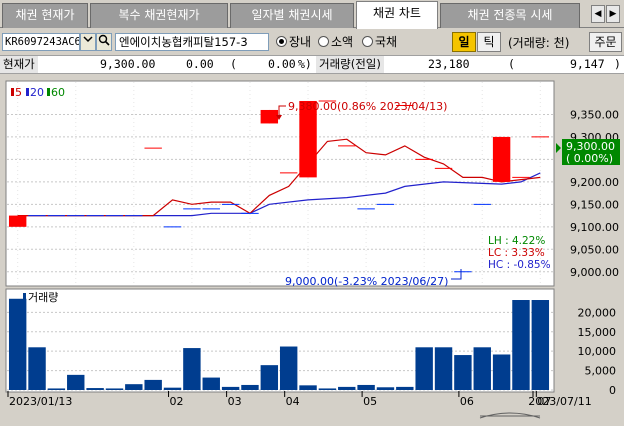 The image size is (624, 426). I want to click on tick-button: 틱, so click(489, 42).